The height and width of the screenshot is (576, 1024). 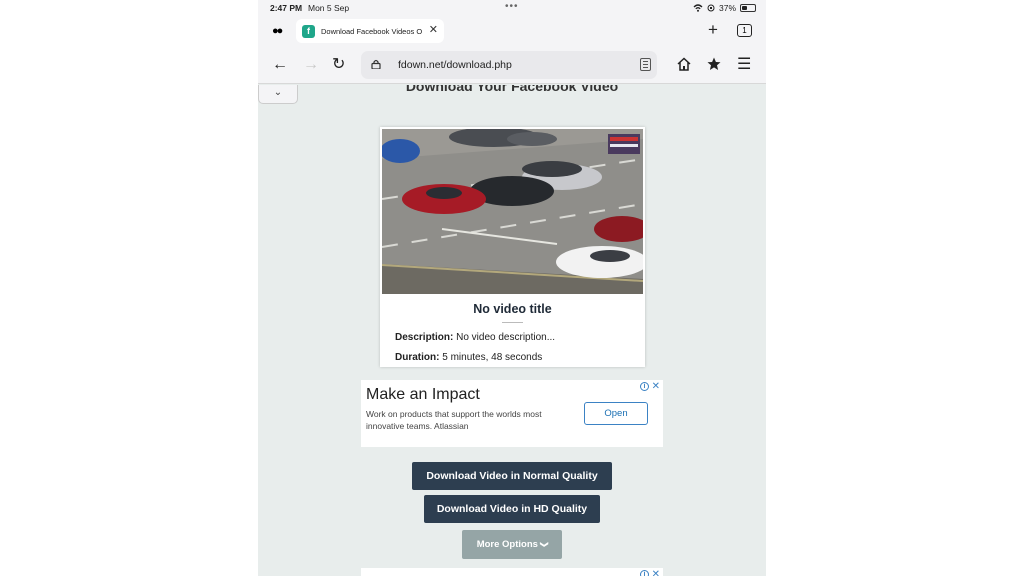 I want to click on battery-level-fill, so click(x=744, y=8).